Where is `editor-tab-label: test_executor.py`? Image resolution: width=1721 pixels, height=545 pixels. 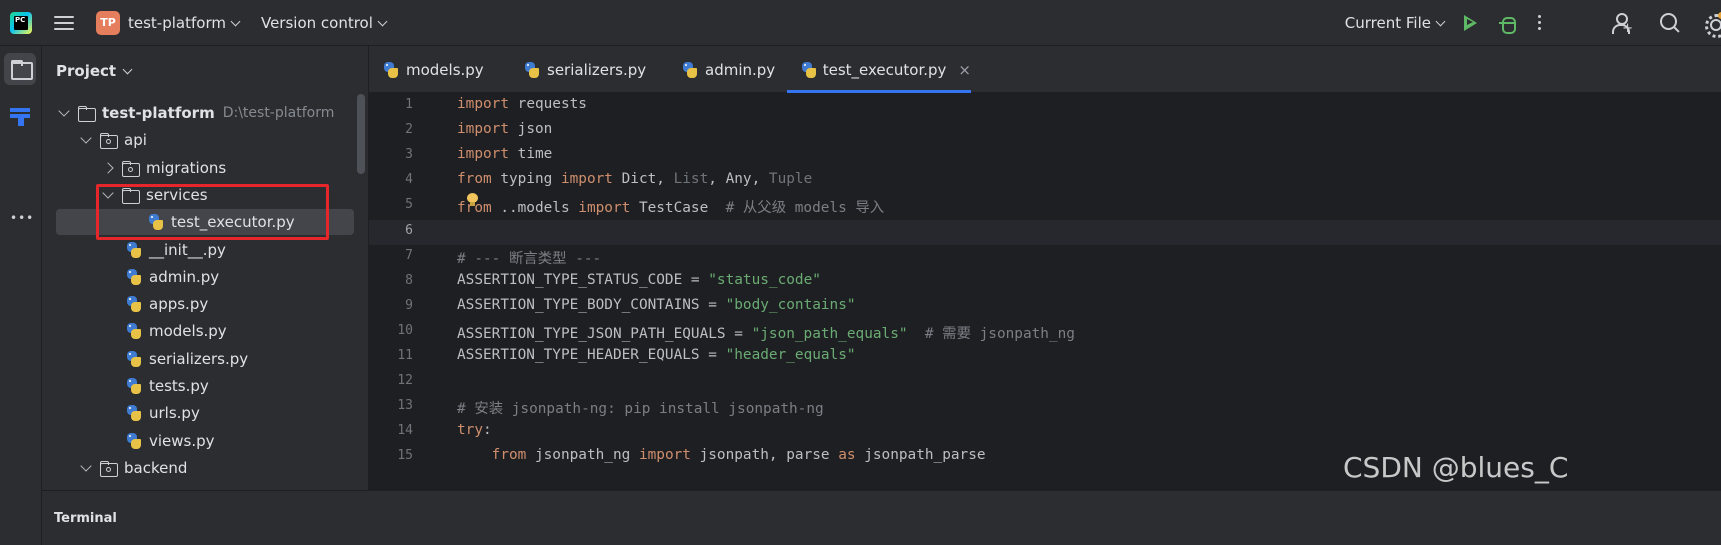
editor-tab-label: test_executor.py is located at coordinates (884, 69).